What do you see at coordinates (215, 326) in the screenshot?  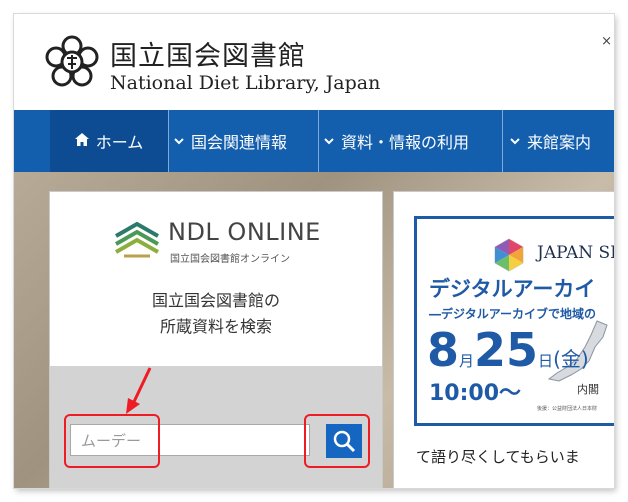 I see `search-description-line2: 所蔵資料を検索` at bounding box center [215, 326].